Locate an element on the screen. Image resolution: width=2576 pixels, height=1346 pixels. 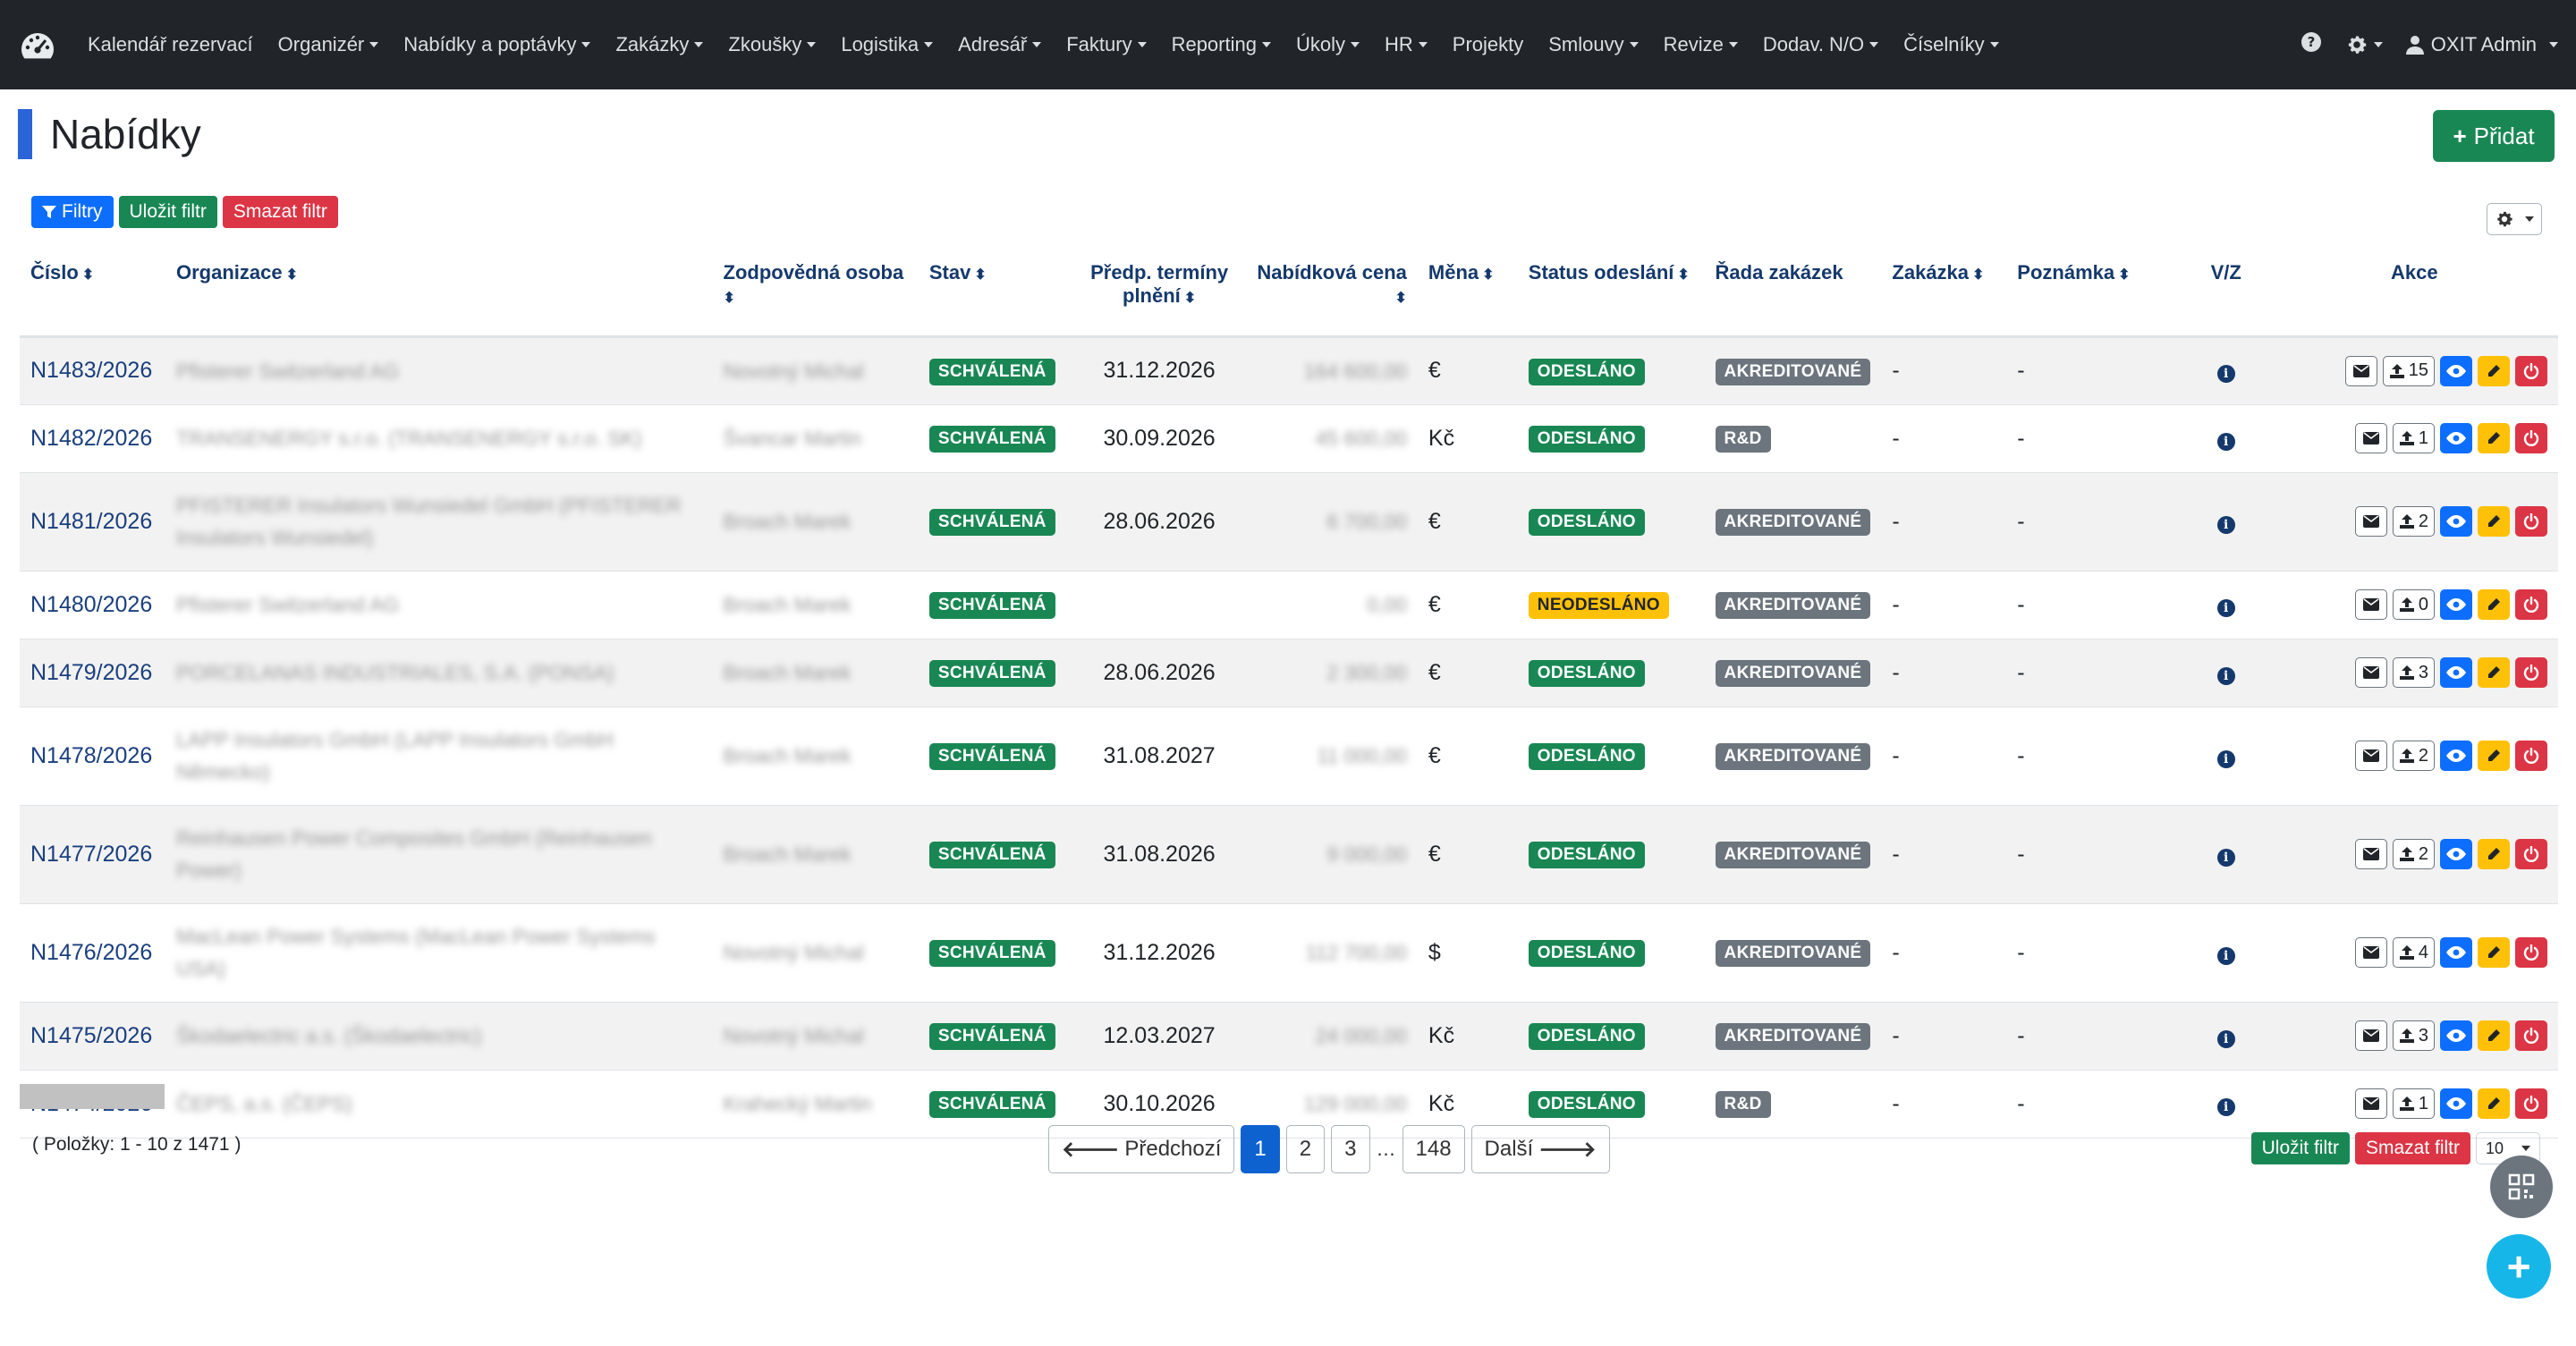
col-zakazka: Zakázka ⬍ is located at coordinates (1944, 294).